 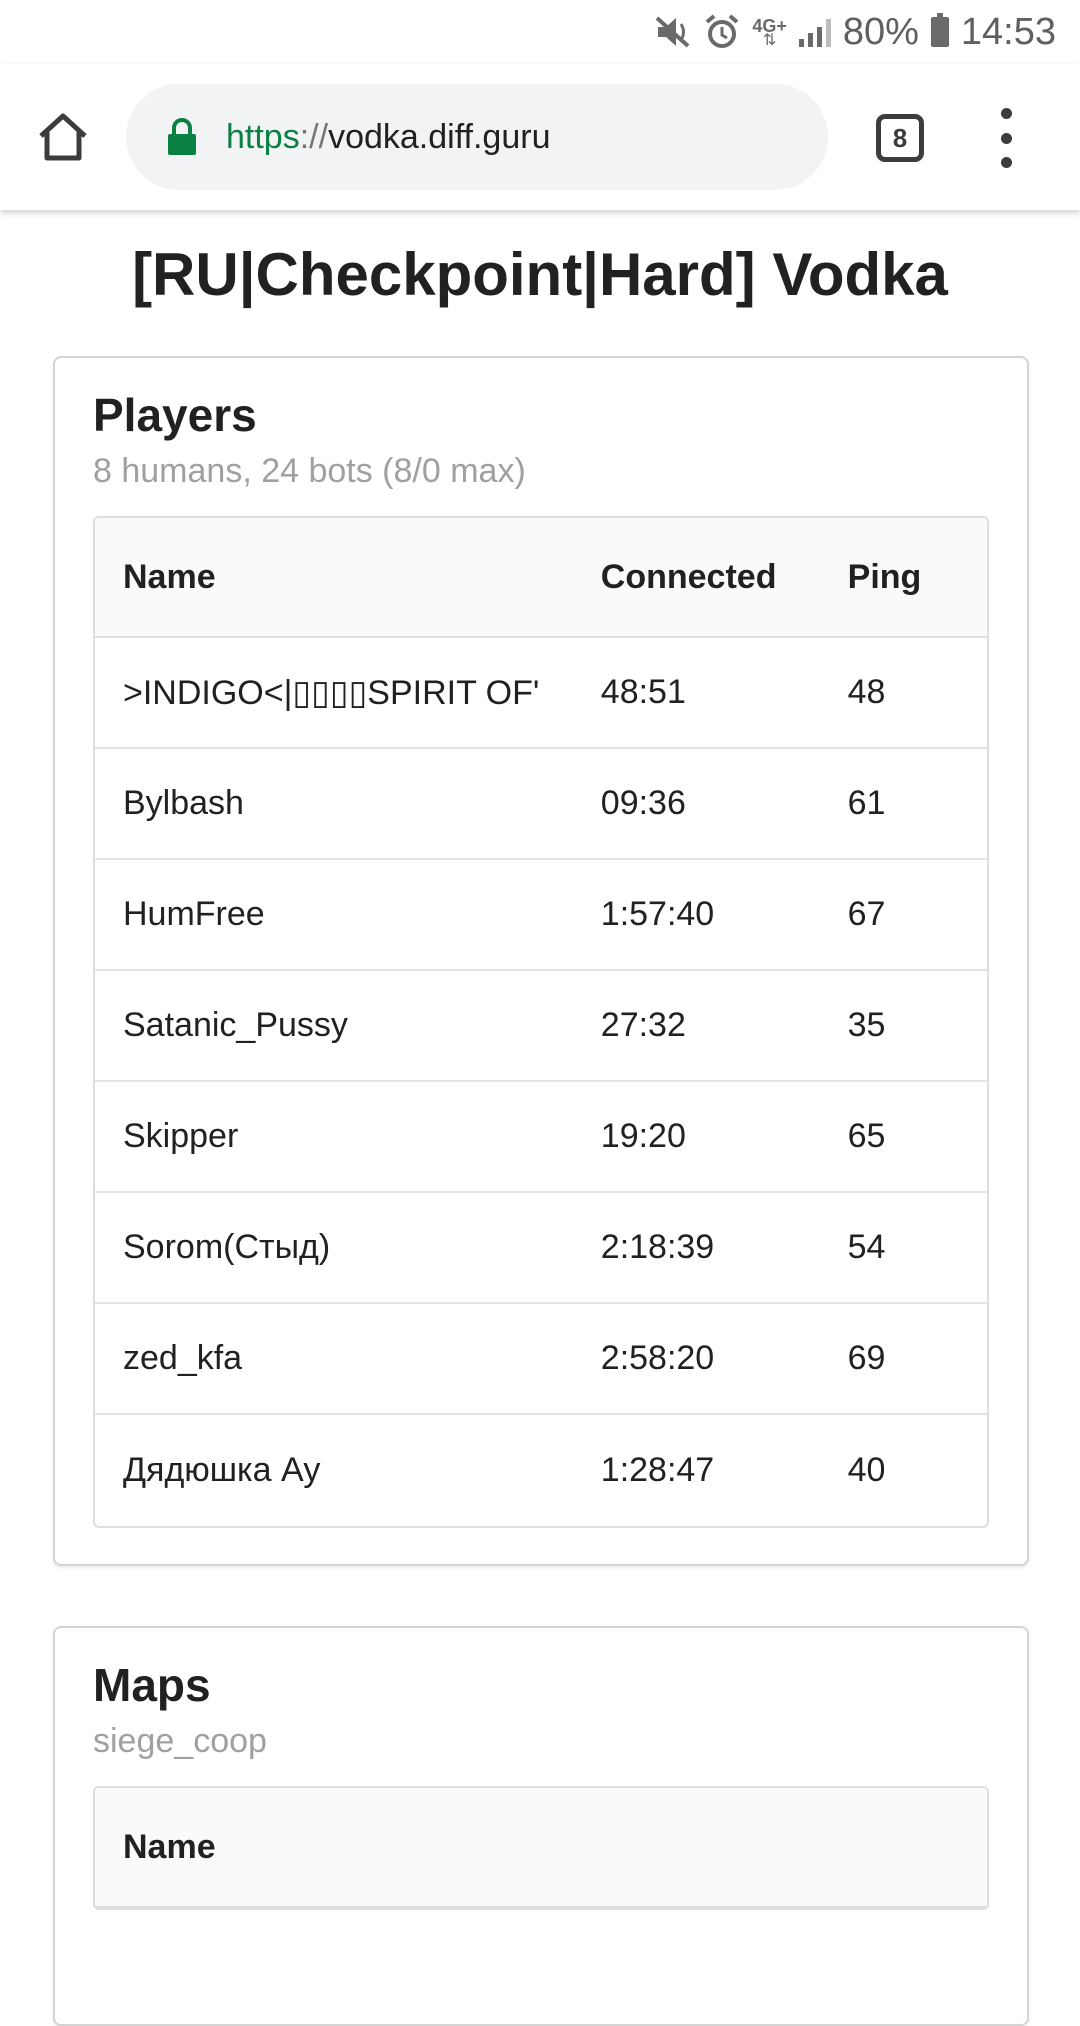 What do you see at coordinates (541, 1359) in the screenshot?
I see `table-row: zed_kfa 2:58:20 69` at bounding box center [541, 1359].